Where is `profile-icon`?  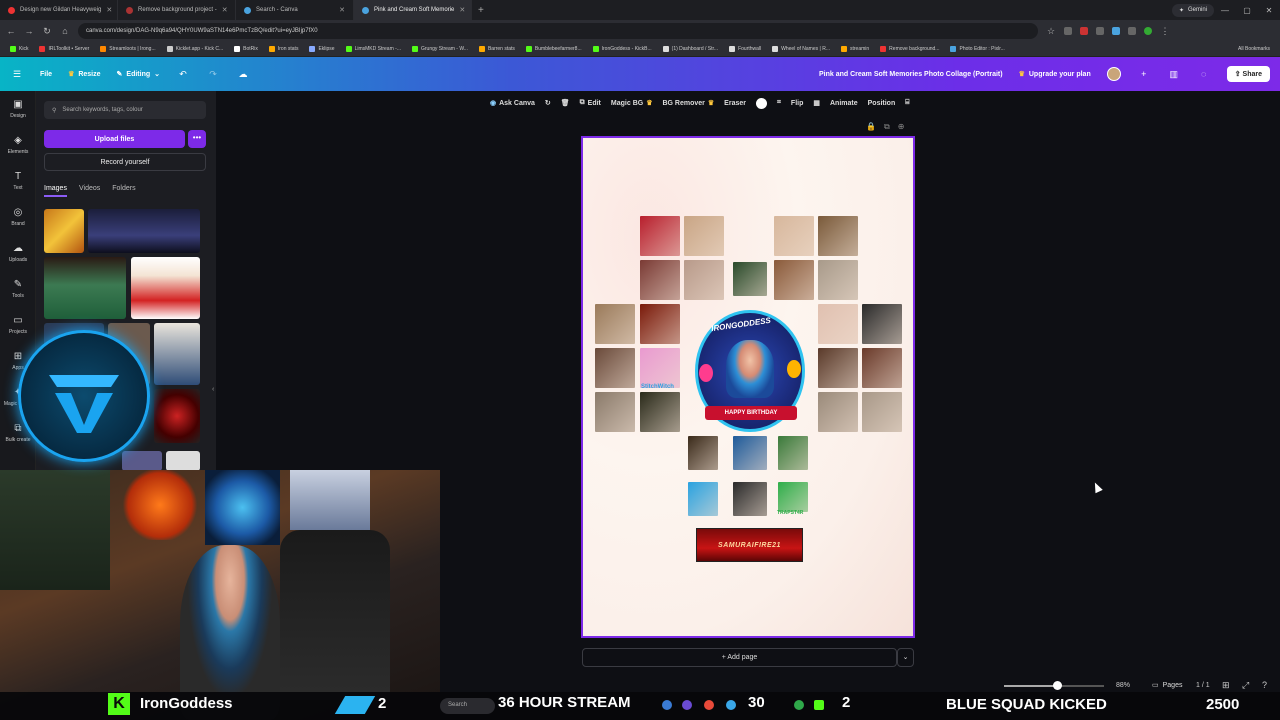 profile-icon is located at coordinates (1148, 31).